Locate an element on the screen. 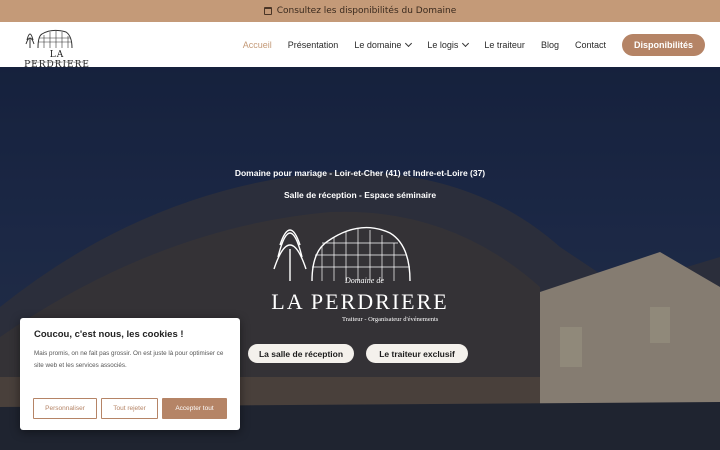 Image resolution: width=720 pixels, height=450 pixels. hero-logo-de: Domaine de is located at coordinates (364, 280).